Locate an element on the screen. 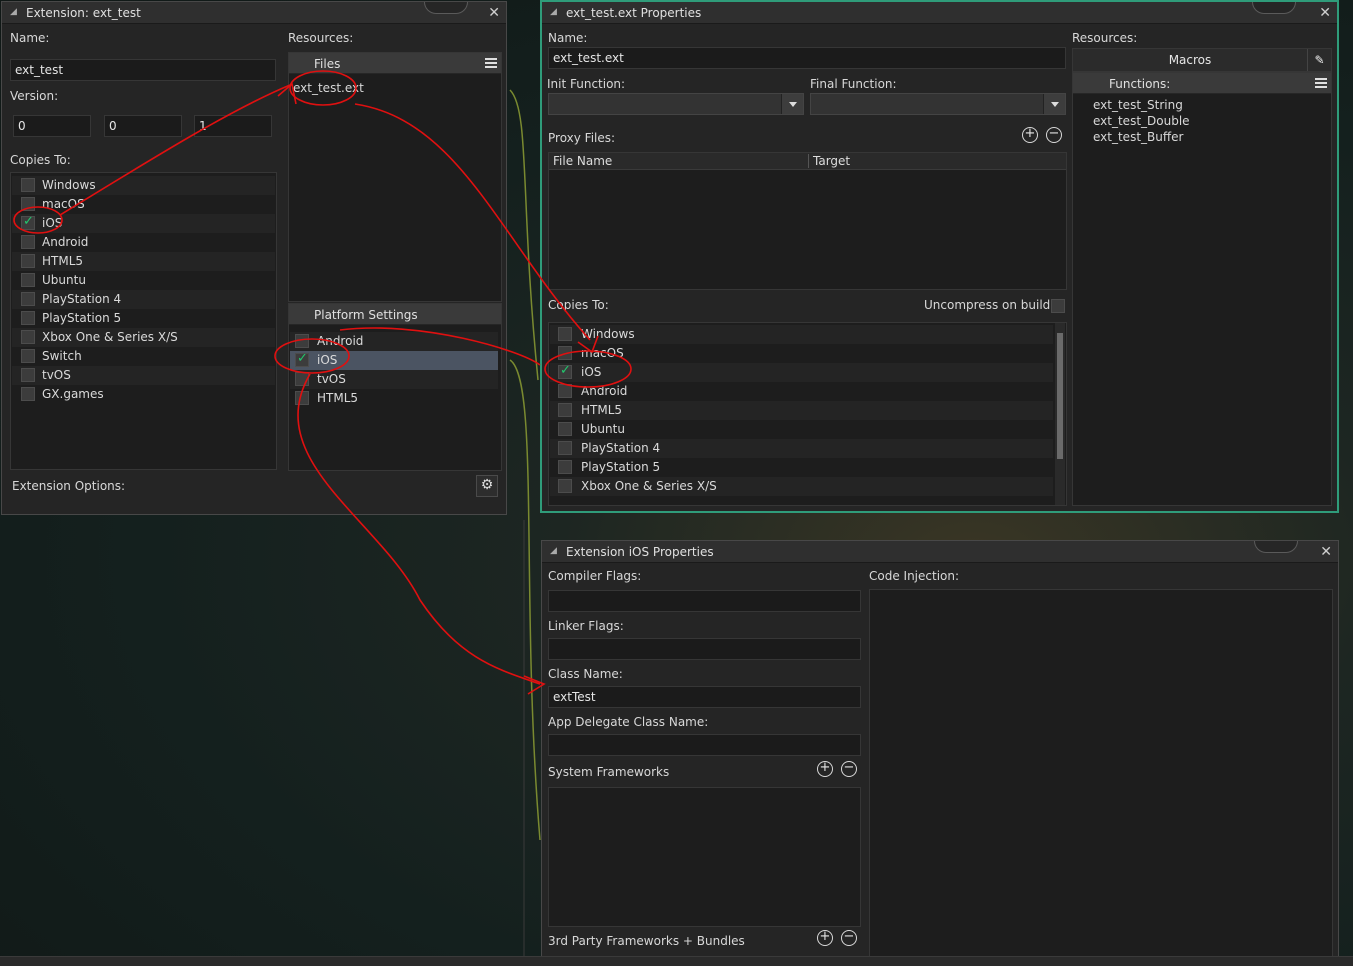  code-injection-editor is located at coordinates (1101, 774).